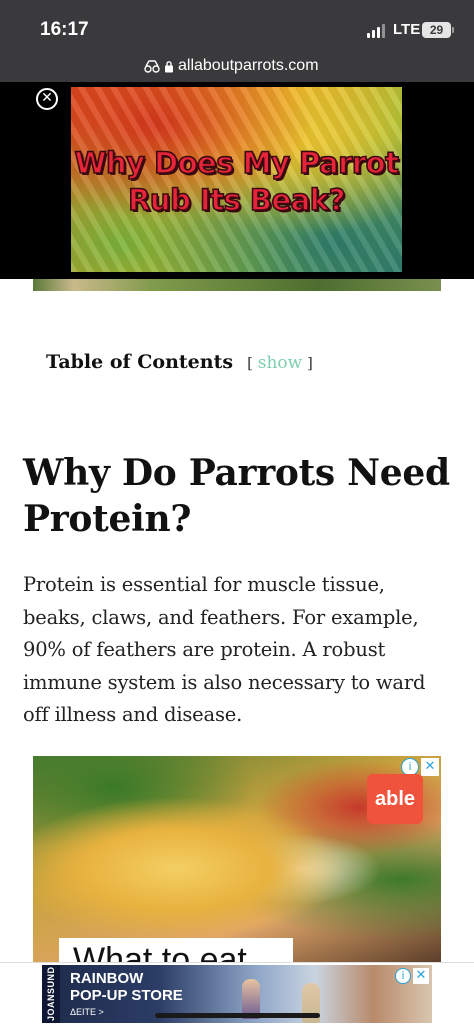 This screenshot has height=1025, width=474. I want to click on ad-headline-line1: RAINBOW, so click(107, 978).